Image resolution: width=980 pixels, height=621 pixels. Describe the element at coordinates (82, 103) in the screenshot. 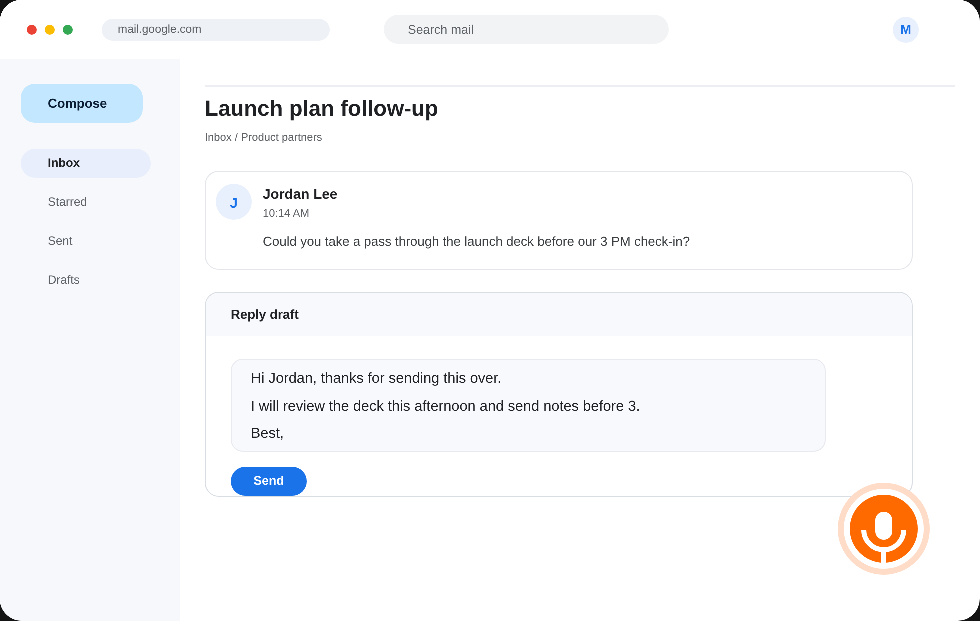

I see `compose-button: Compose` at that location.